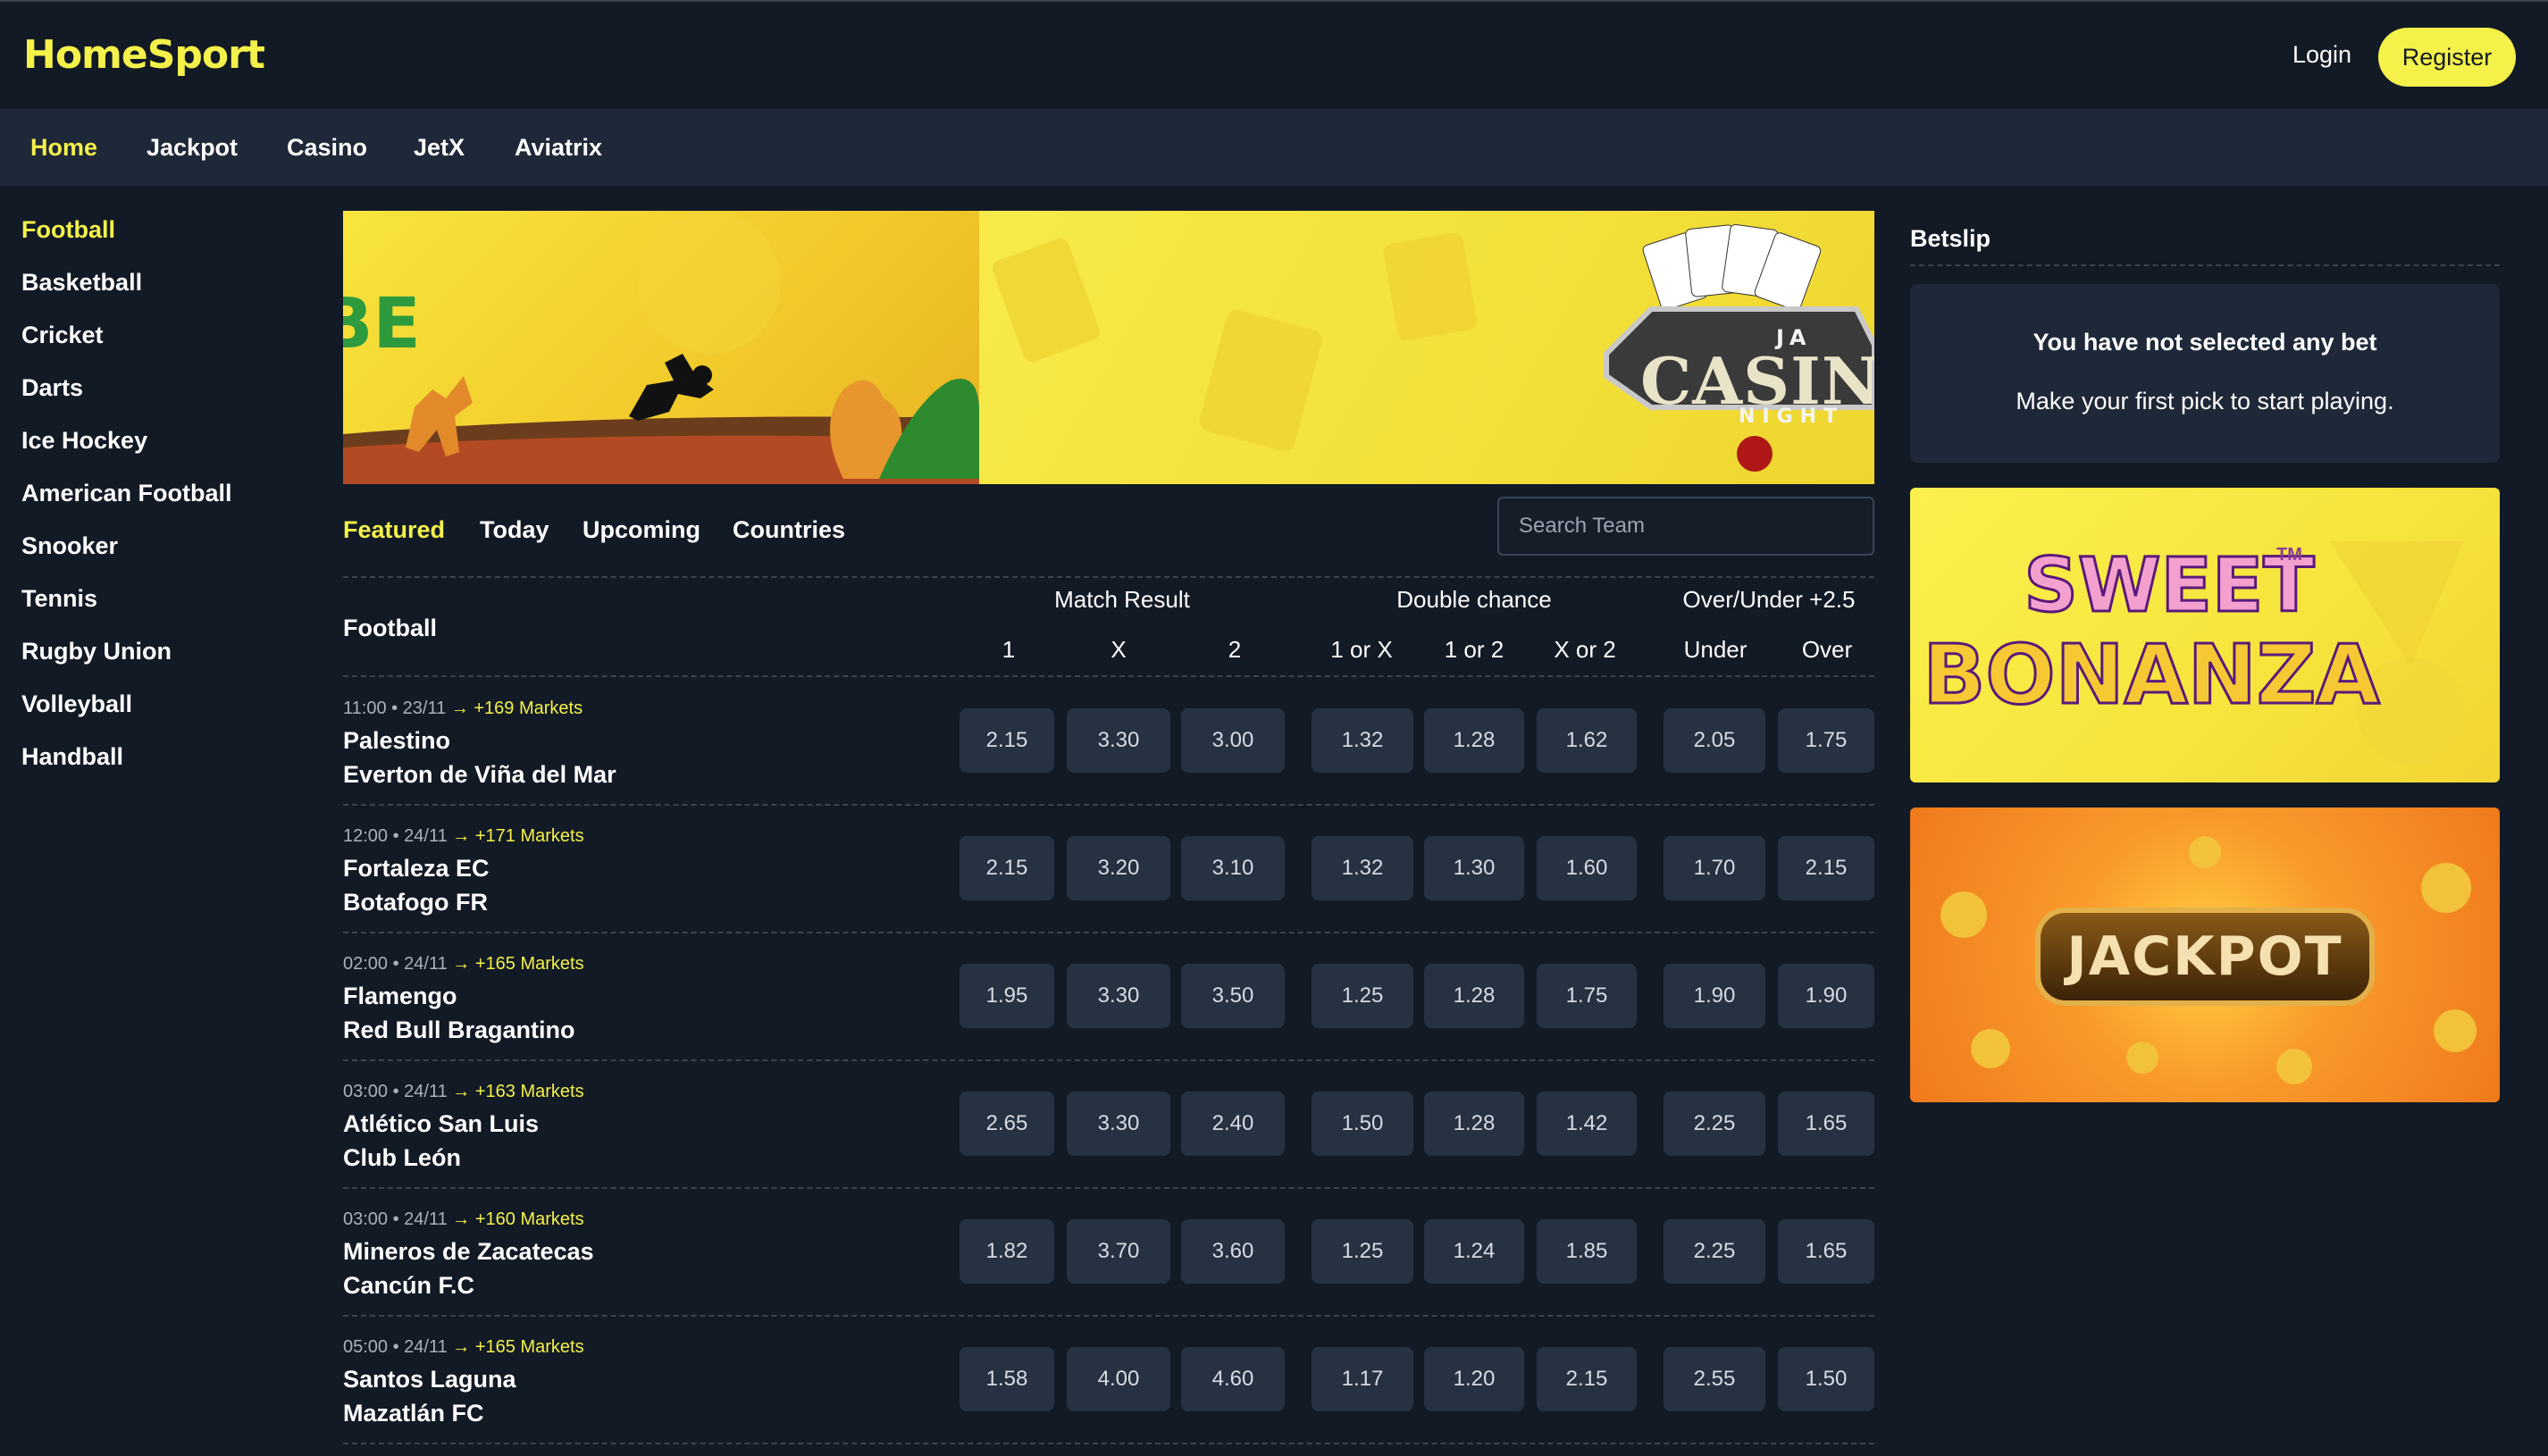 The image size is (2548, 1456). I want to click on match-time: 11:00 • 23/11, so click(395, 708).